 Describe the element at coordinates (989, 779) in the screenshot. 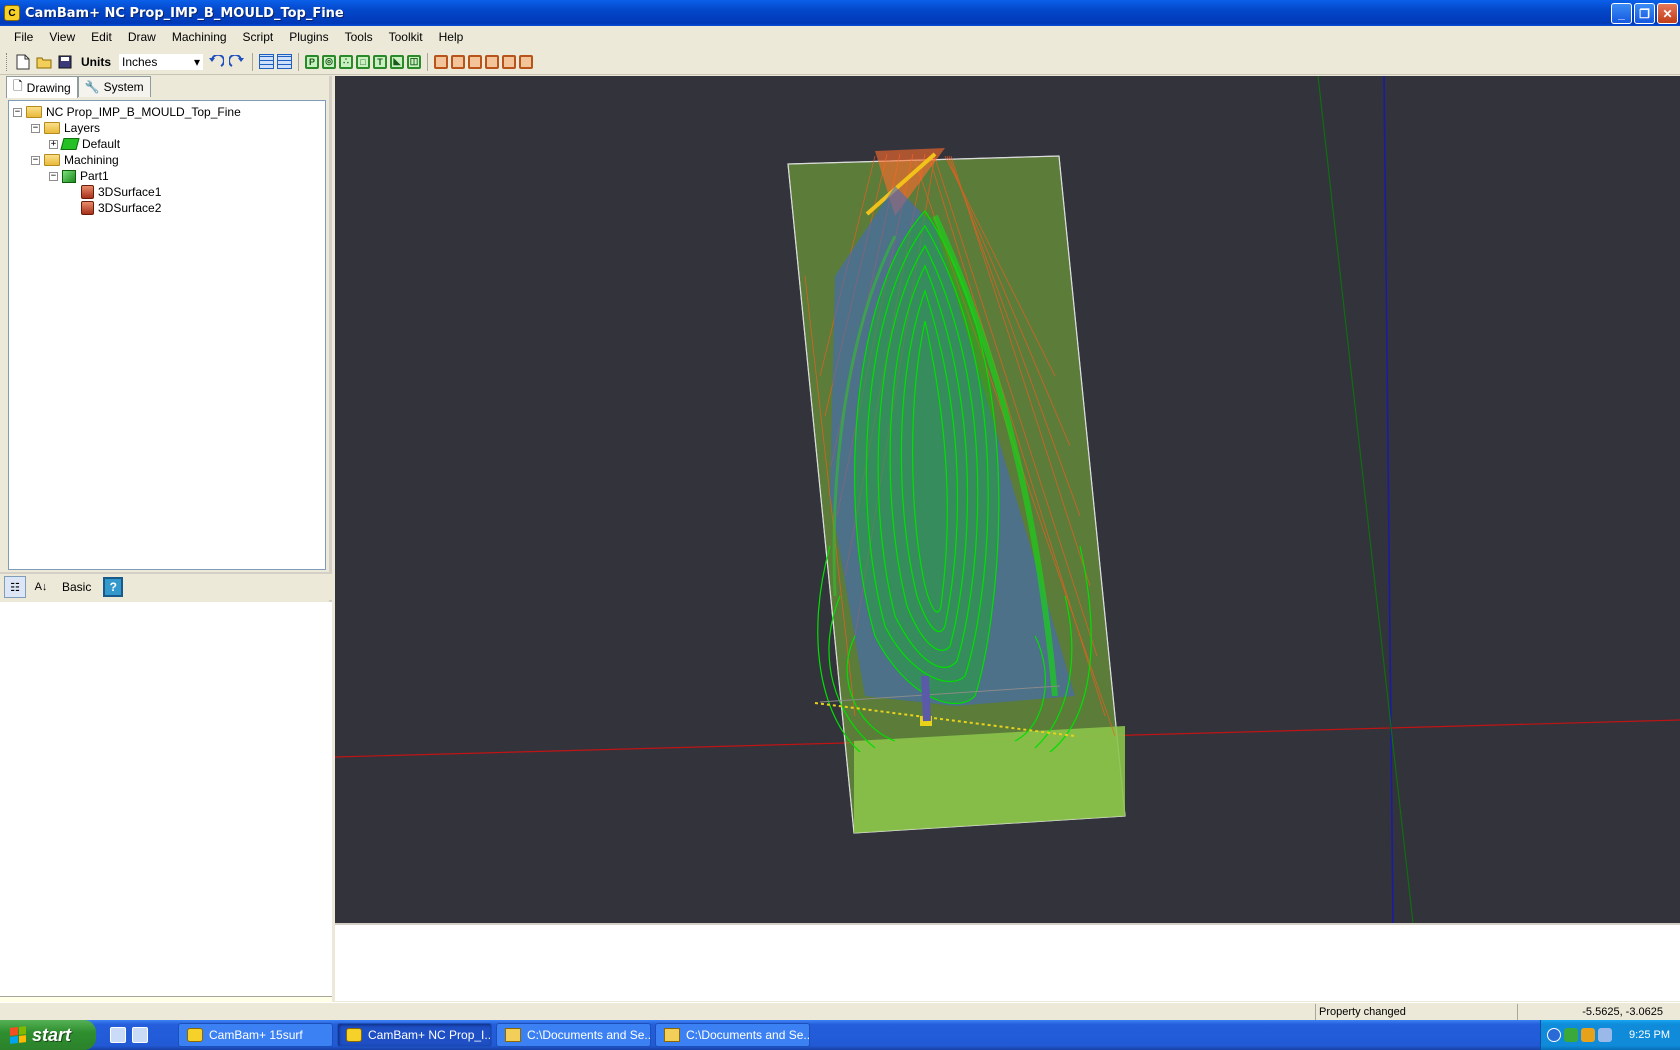

I see `stock-base` at that location.